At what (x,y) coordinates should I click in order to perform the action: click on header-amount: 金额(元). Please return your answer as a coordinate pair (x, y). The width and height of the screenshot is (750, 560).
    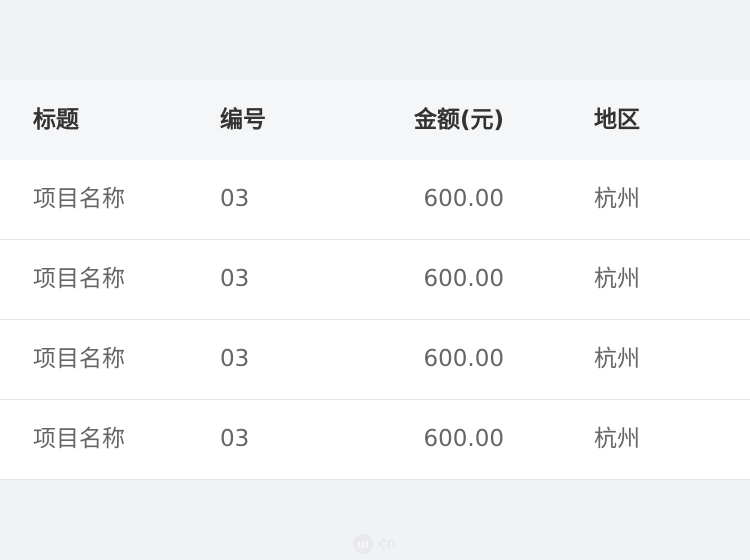
    Looking at the image, I should click on (458, 119).